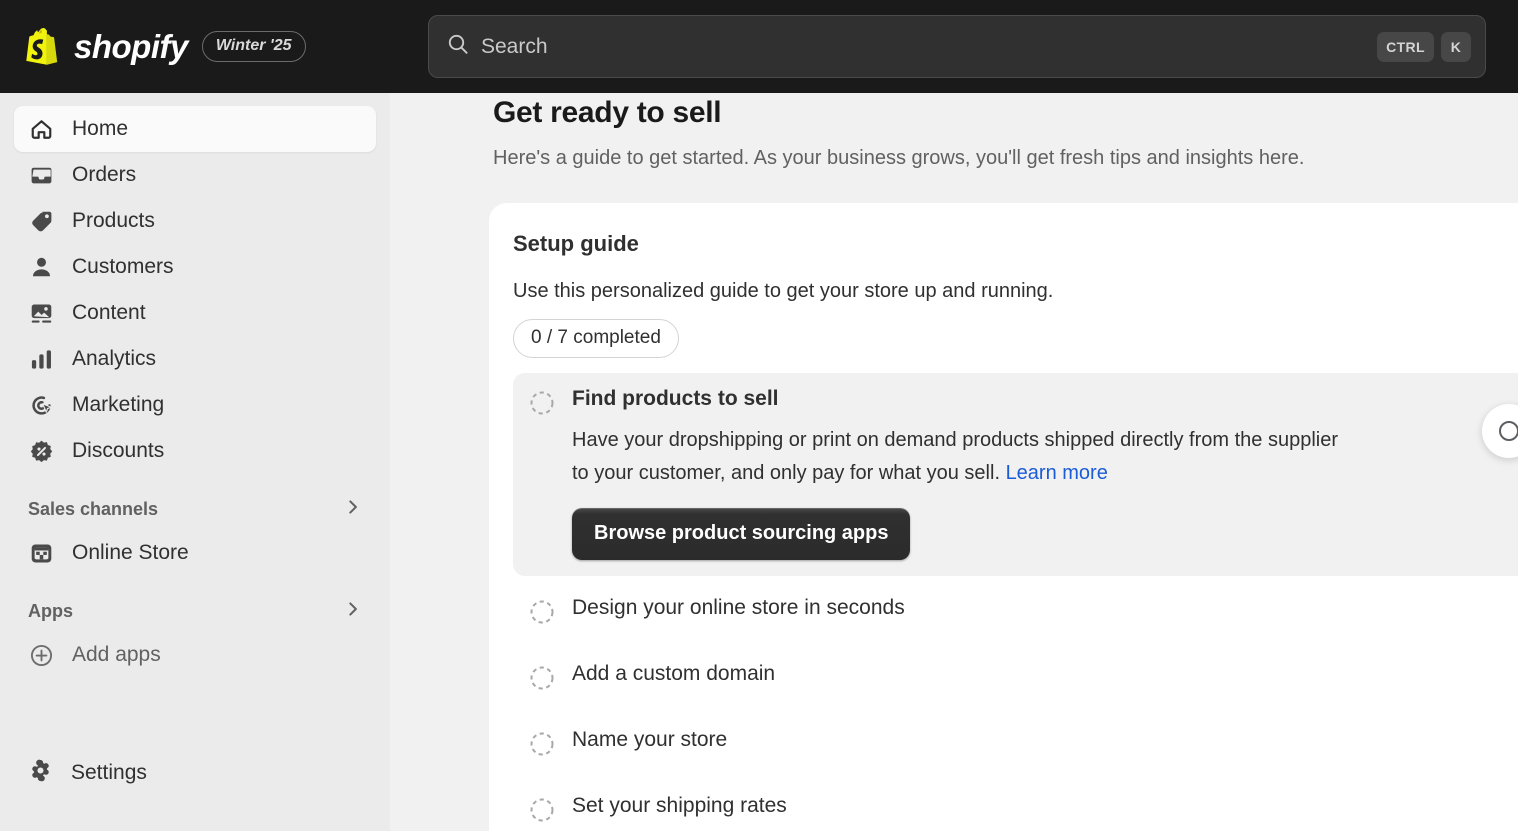 The height and width of the screenshot is (831, 1518). Describe the element at coordinates (1045, 676) in the screenshot. I see `task-body: Add a custom domain` at that location.